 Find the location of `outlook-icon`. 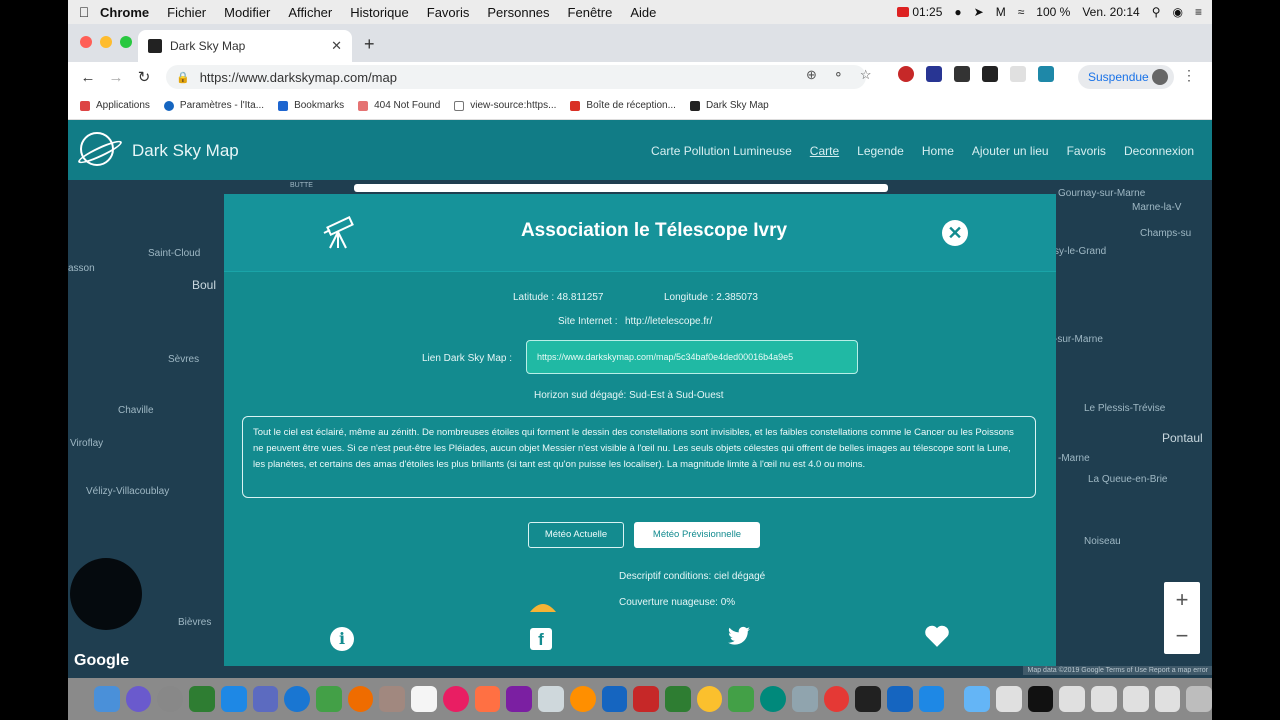

outlook-icon is located at coordinates (709, 699).